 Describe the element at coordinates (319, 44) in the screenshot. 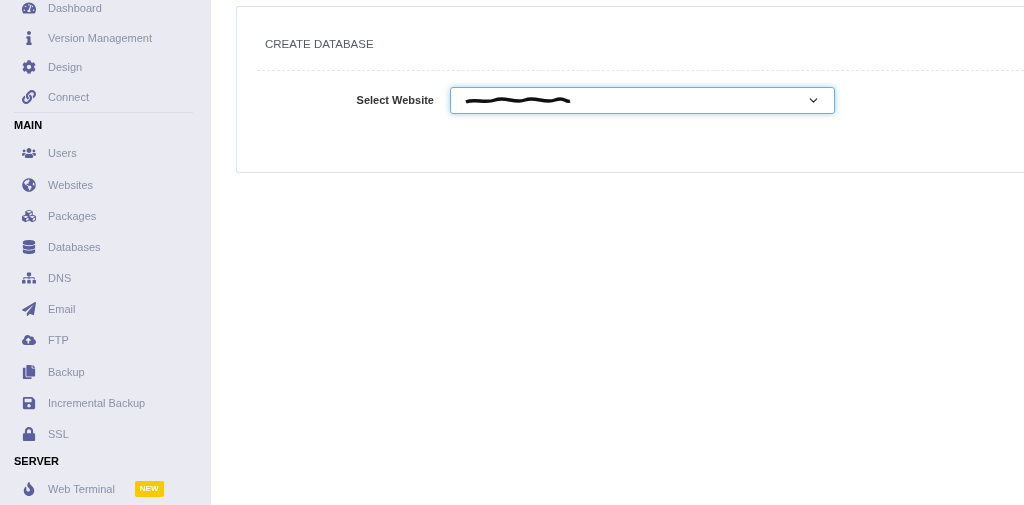

I see `card-title: CREATE DATABASE` at that location.